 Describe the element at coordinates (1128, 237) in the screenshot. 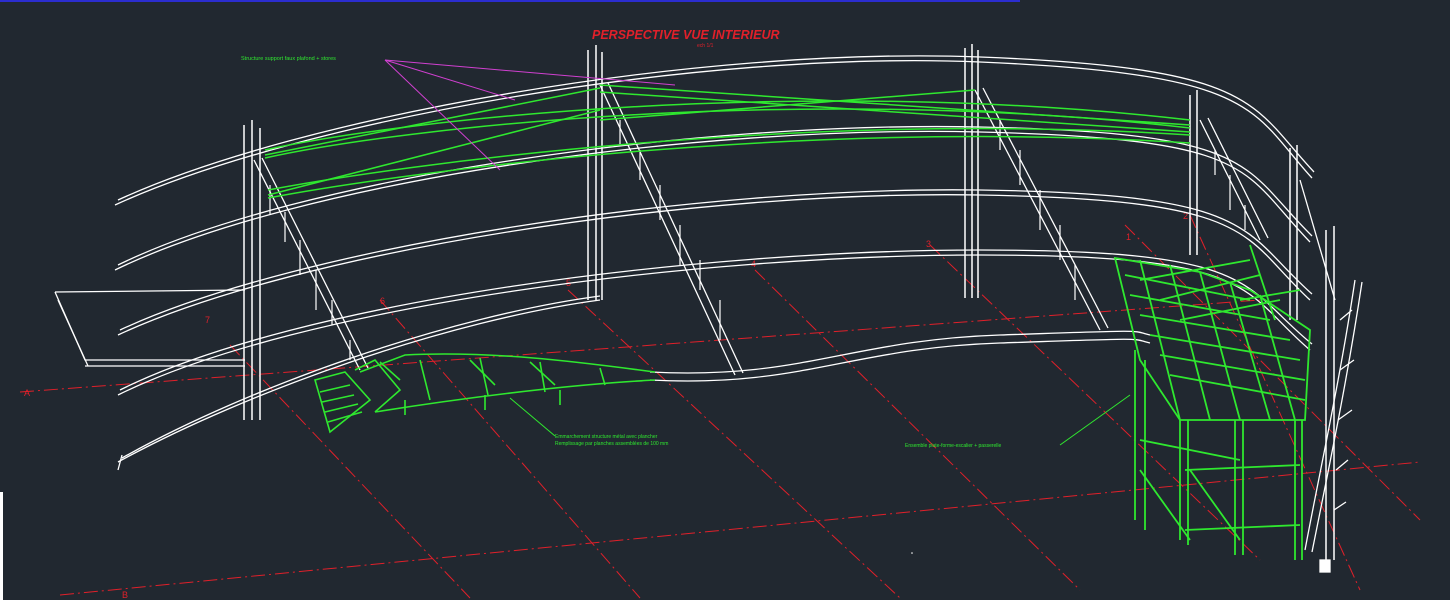

I see `axis-label: 1` at that location.